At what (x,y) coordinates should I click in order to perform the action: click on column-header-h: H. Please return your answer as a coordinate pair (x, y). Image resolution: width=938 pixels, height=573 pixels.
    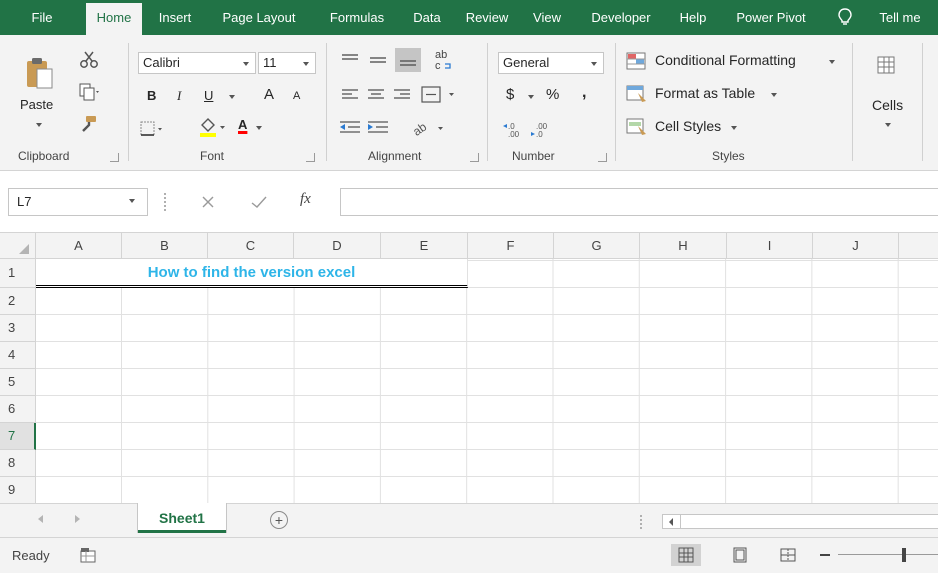
    Looking at the image, I should click on (683, 246).